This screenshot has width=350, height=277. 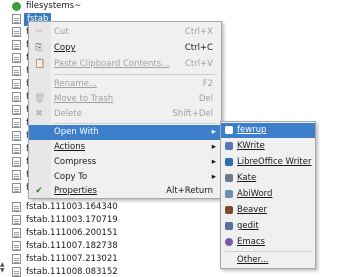 What do you see at coordinates (40, 99) in the screenshot?
I see `trash-icon: 🗑` at bounding box center [40, 99].